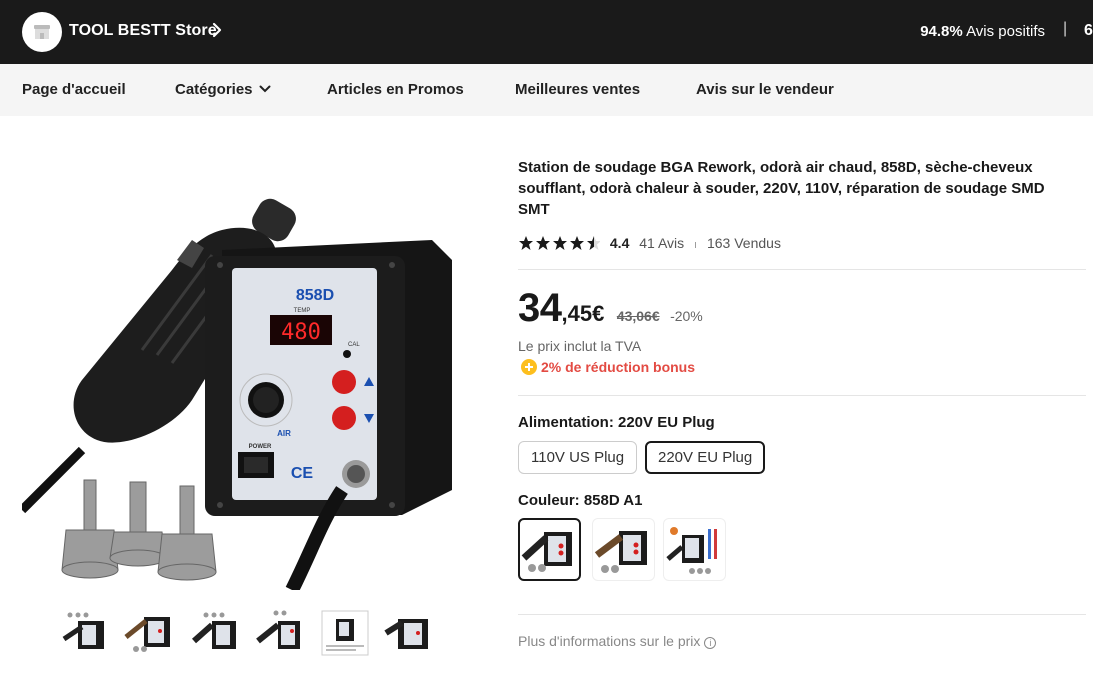 The image size is (1093, 693). What do you see at coordinates (217, 32) in the screenshot?
I see `chevron-right-icon` at bounding box center [217, 32].